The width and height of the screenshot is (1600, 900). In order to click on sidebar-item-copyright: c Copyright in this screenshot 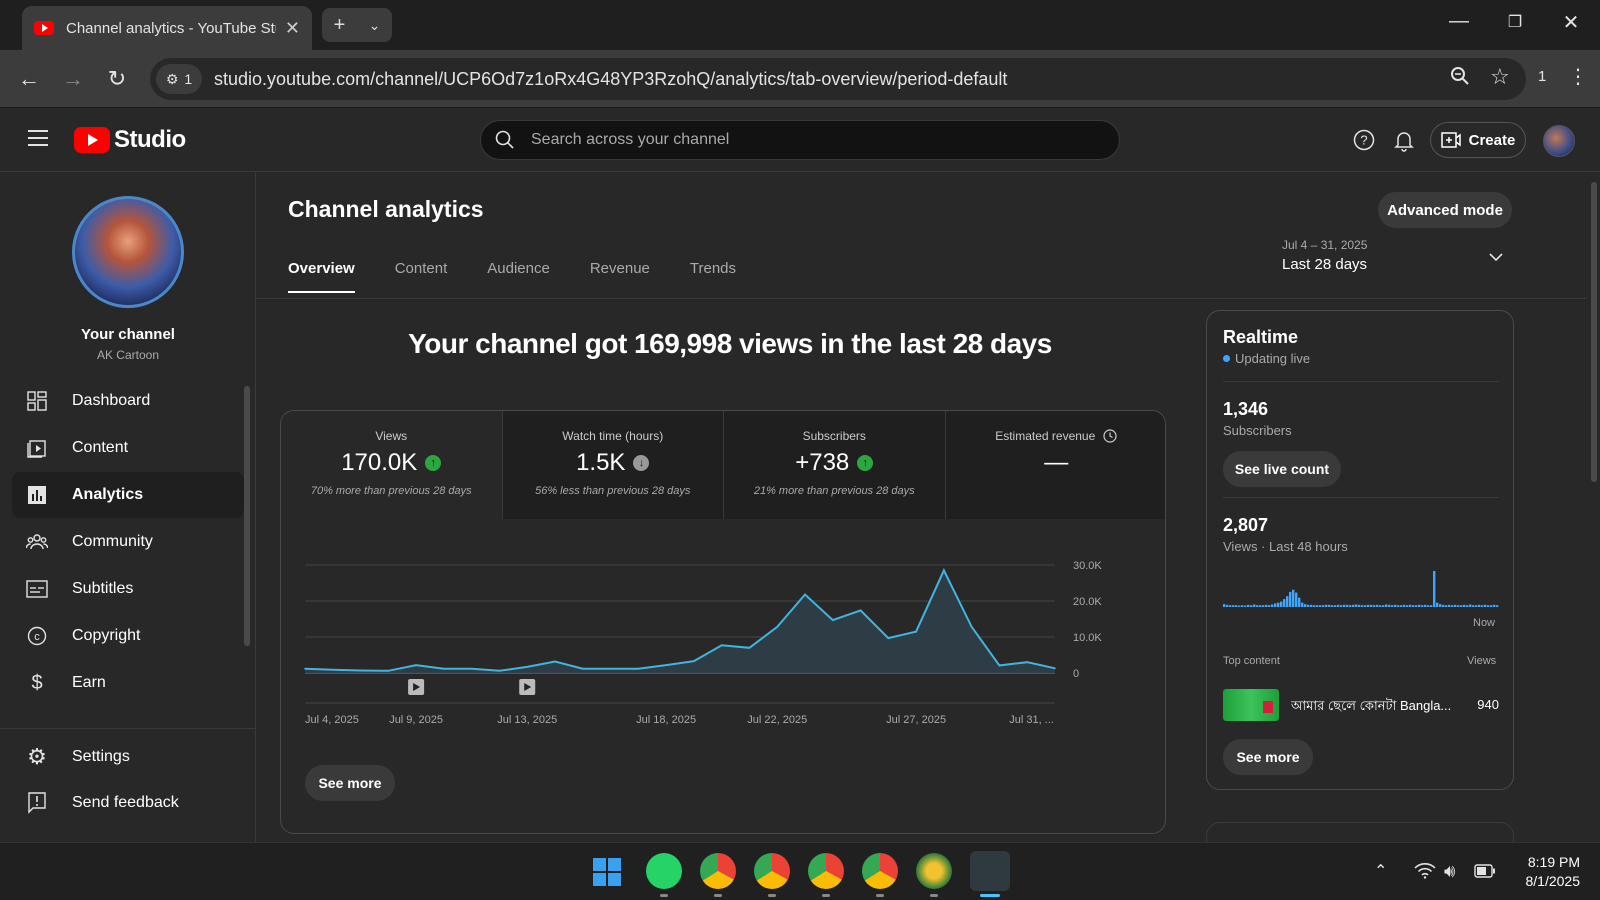, I will do `click(128, 636)`.